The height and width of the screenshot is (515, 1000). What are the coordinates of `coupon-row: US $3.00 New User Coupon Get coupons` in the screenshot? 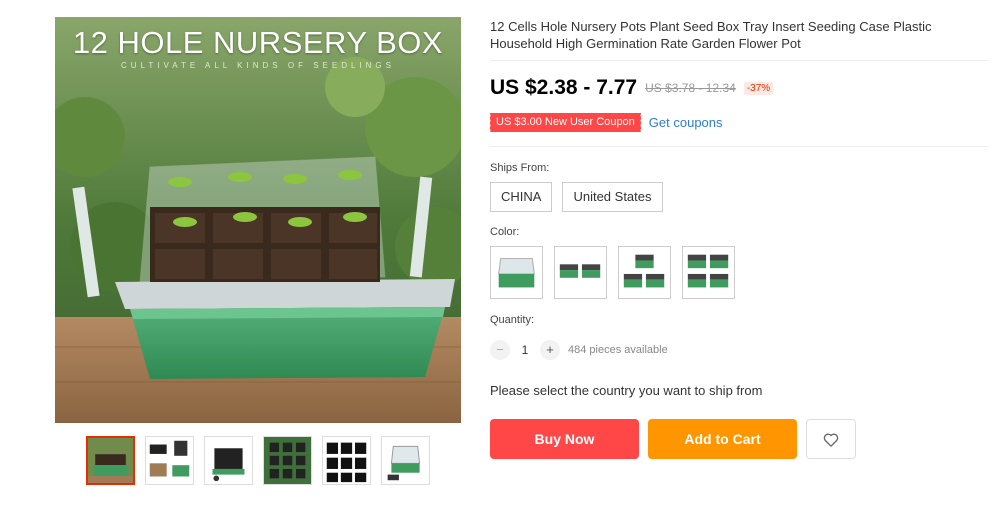 It's located at (606, 122).